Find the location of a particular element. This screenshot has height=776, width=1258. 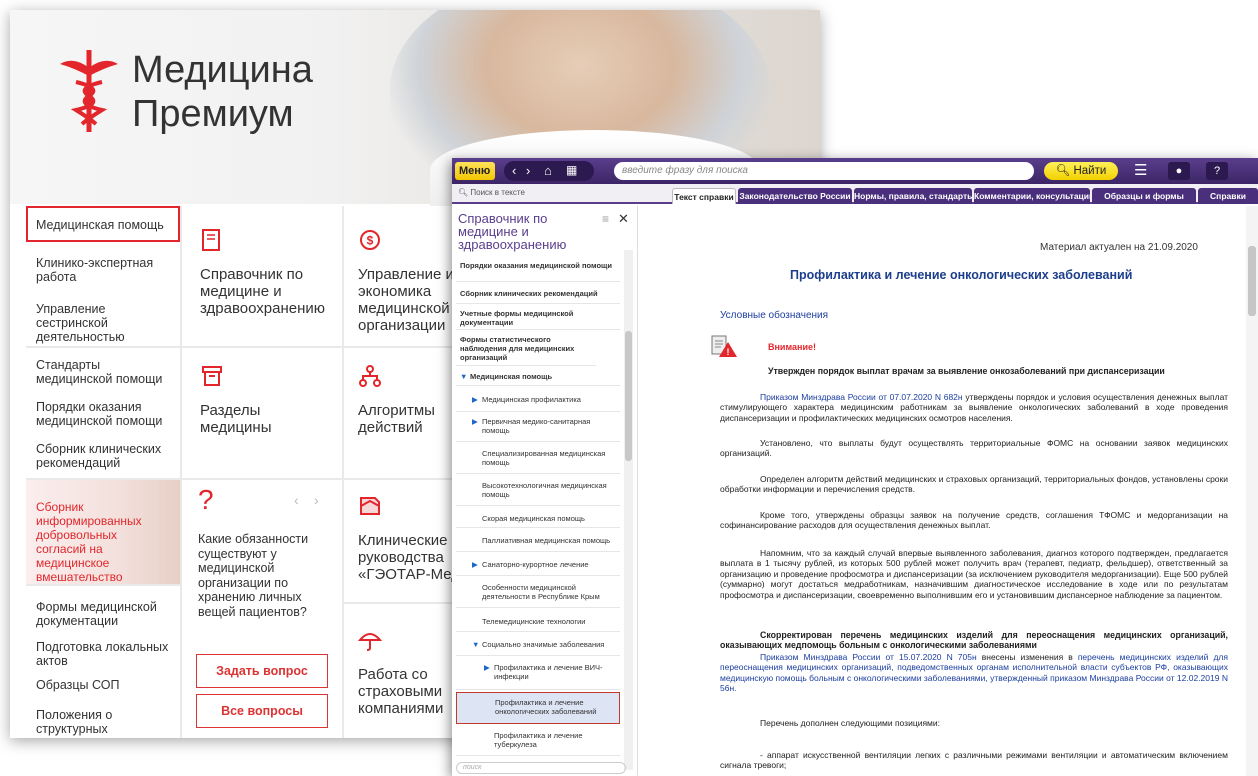

tab-references: Справки is located at coordinates (1228, 196).